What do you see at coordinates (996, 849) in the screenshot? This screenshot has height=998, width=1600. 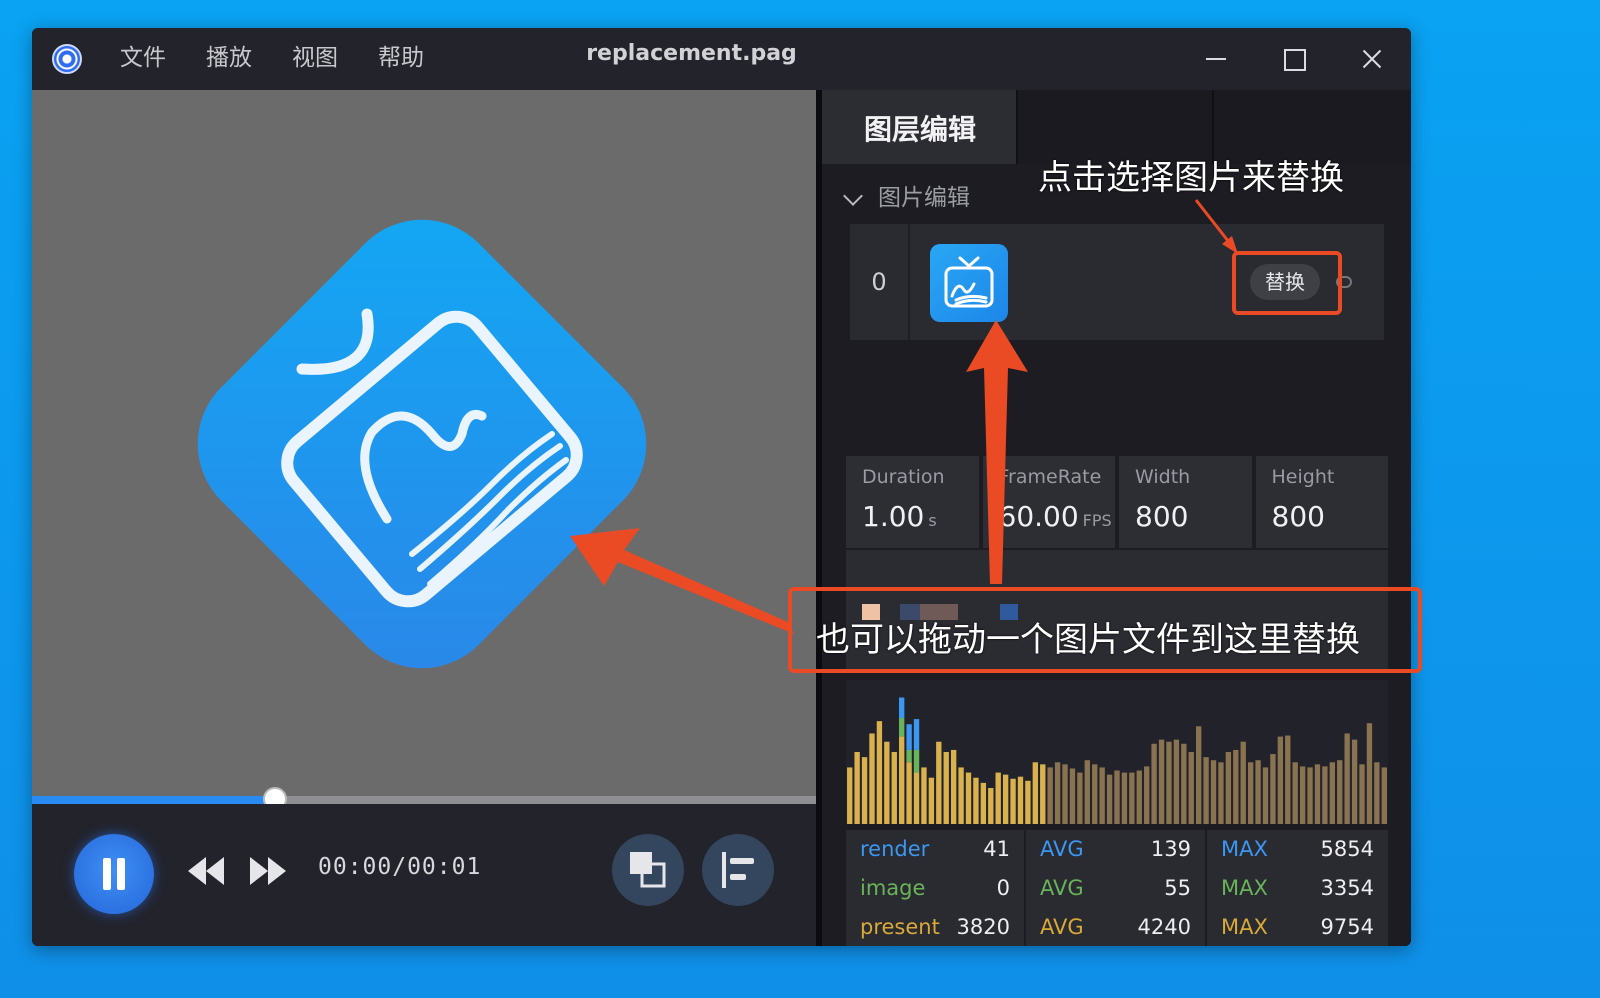 I see `stat-render-value: 41` at bounding box center [996, 849].